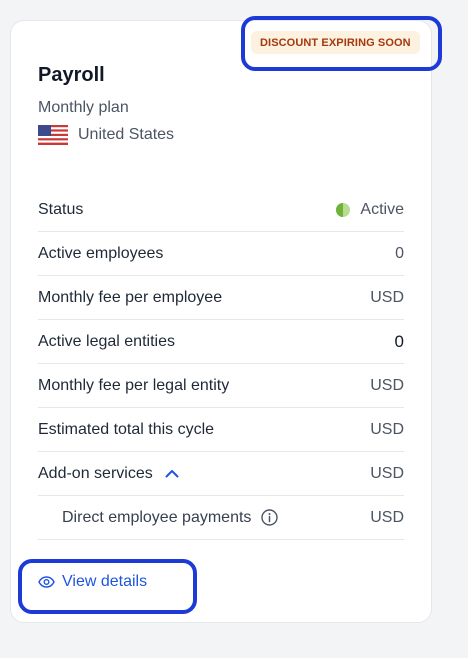  I want to click on active-legal-entities-value: 0, so click(399, 341).